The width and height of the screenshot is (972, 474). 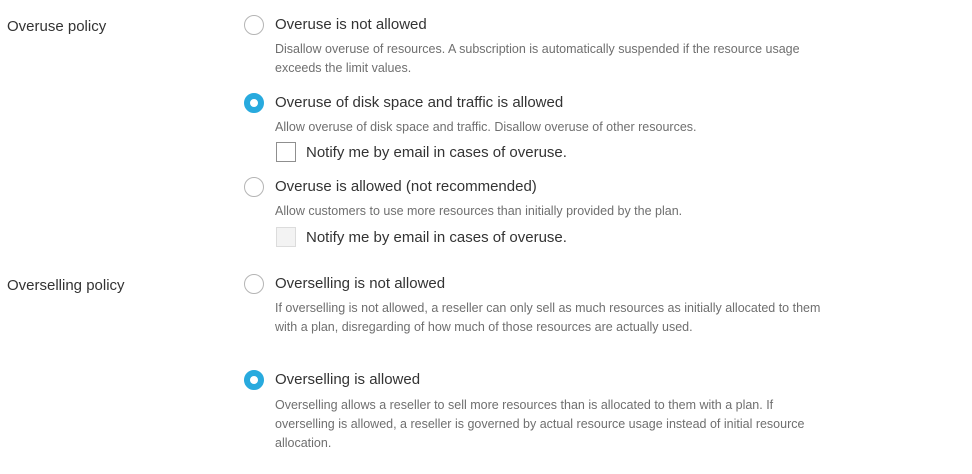 What do you see at coordinates (286, 237) in the screenshot?
I see `notify-overuse-disabled-checkbox` at bounding box center [286, 237].